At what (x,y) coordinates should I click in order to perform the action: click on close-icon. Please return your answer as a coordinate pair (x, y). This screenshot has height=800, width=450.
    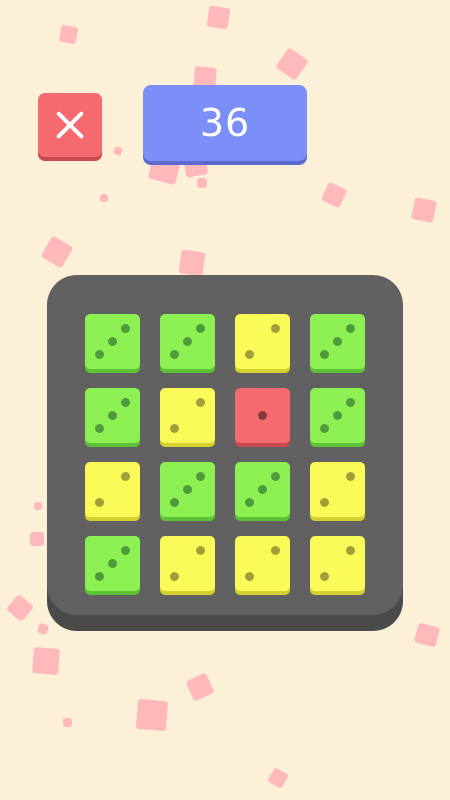
    Looking at the image, I should click on (70, 125).